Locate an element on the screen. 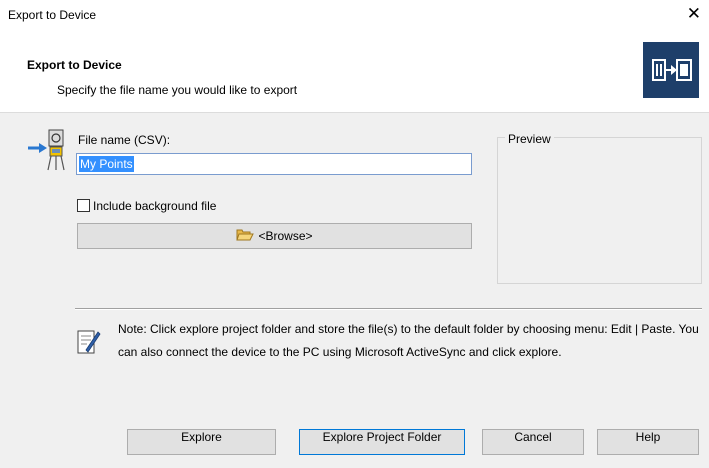 The width and height of the screenshot is (709, 468). file-name-label: File name (CSV): is located at coordinates (124, 140).